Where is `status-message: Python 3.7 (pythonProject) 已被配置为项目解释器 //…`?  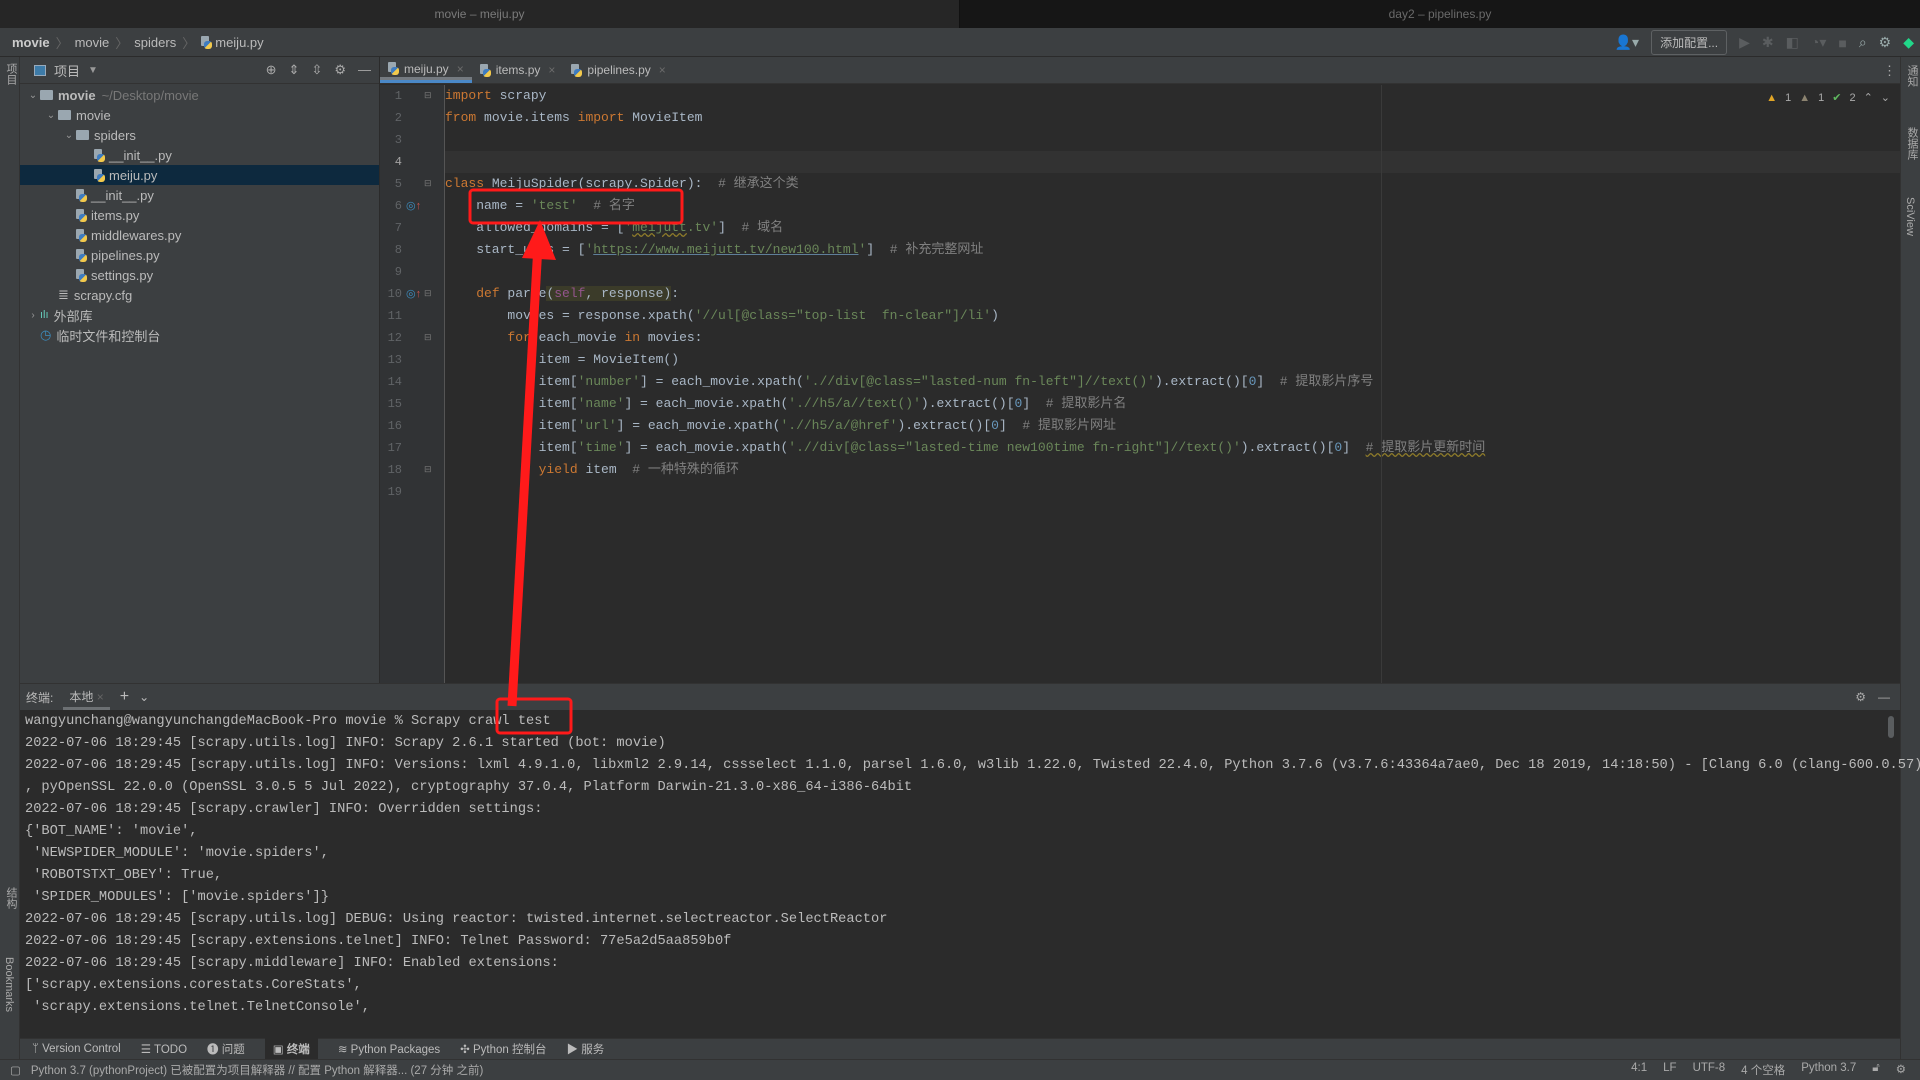
status-message: Python 3.7 (pythonProject) 已被配置为项目解释器 //… is located at coordinates (257, 1070).